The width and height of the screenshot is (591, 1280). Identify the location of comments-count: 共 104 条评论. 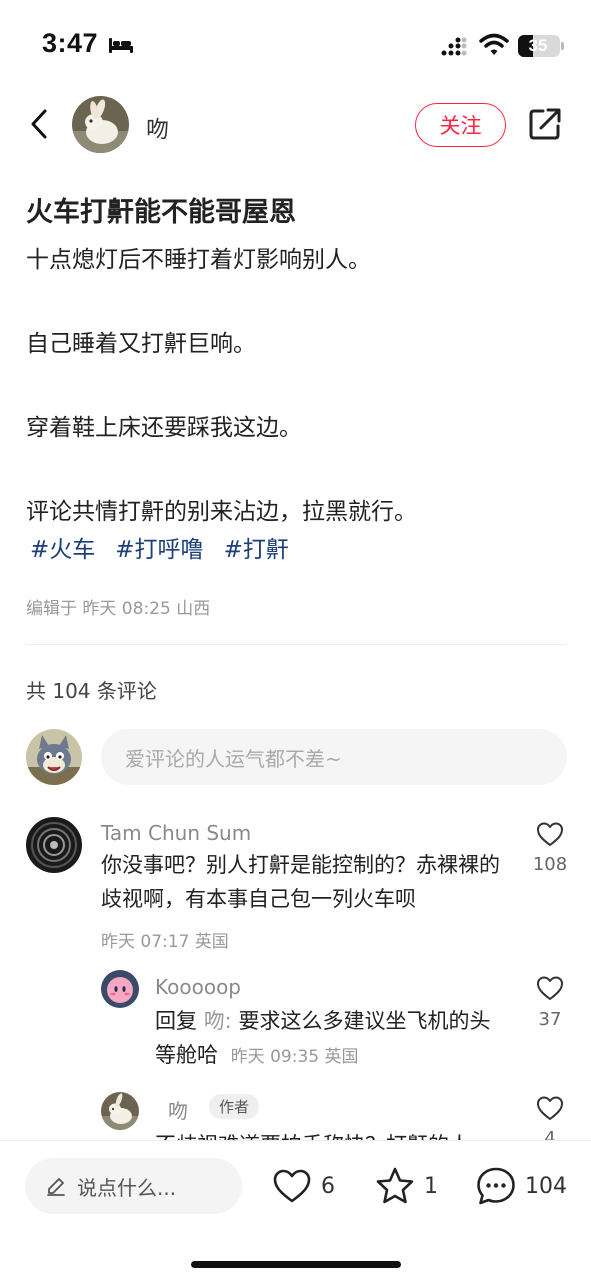
(91, 691).